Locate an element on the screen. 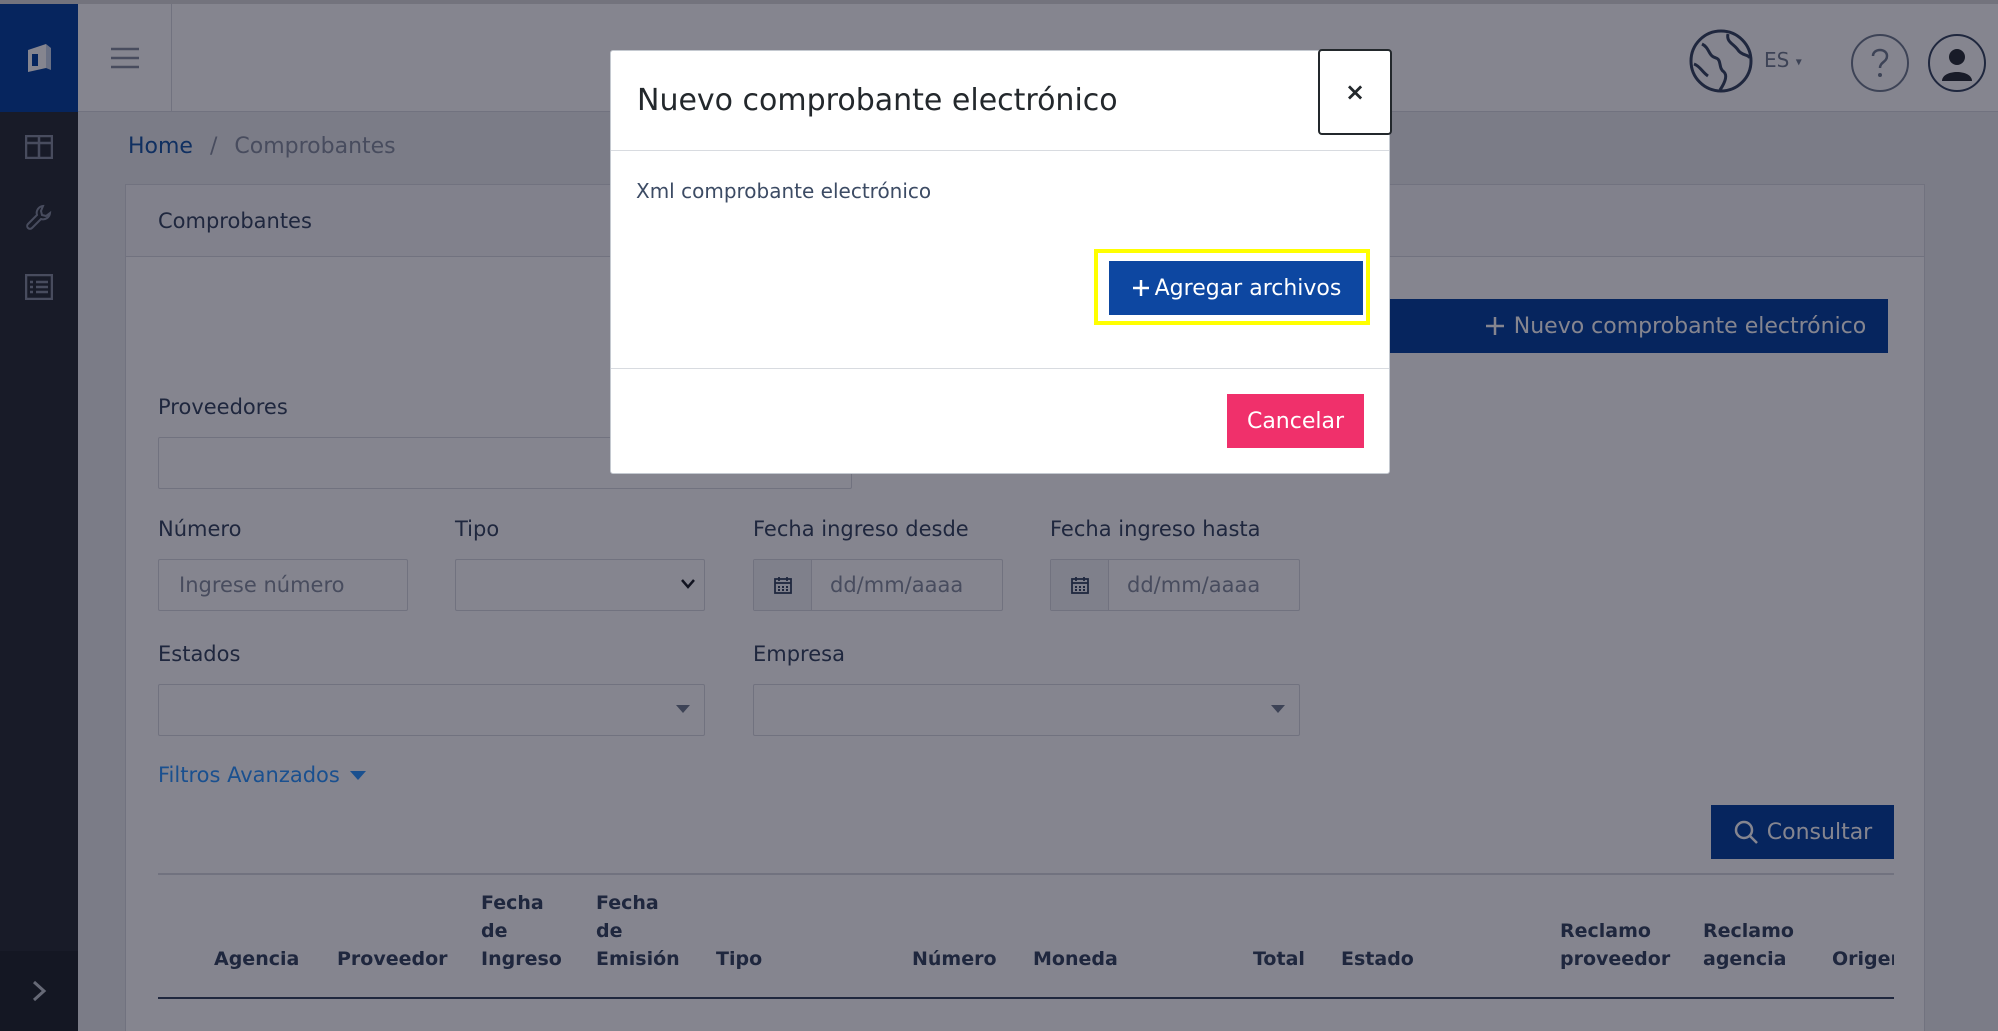 Image resolution: width=1998 pixels, height=1031 pixels. plus-icon is located at coordinates (1140, 288).